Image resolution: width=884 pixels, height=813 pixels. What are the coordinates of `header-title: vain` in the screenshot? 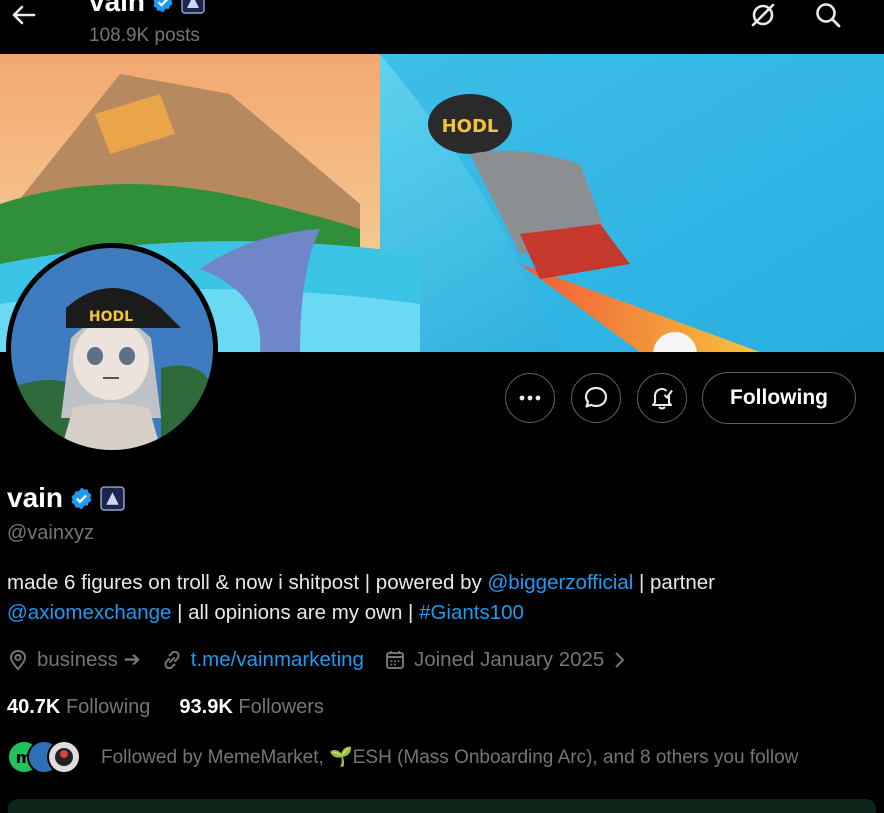 It's located at (147, 9).